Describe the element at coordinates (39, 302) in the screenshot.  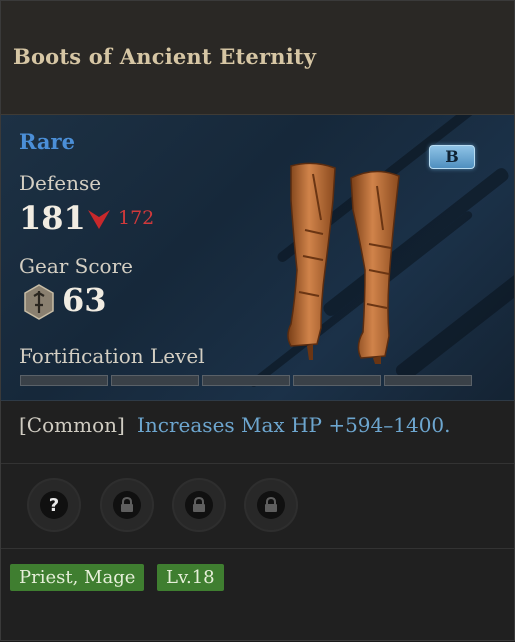
I see `gear-score-icon` at that location.